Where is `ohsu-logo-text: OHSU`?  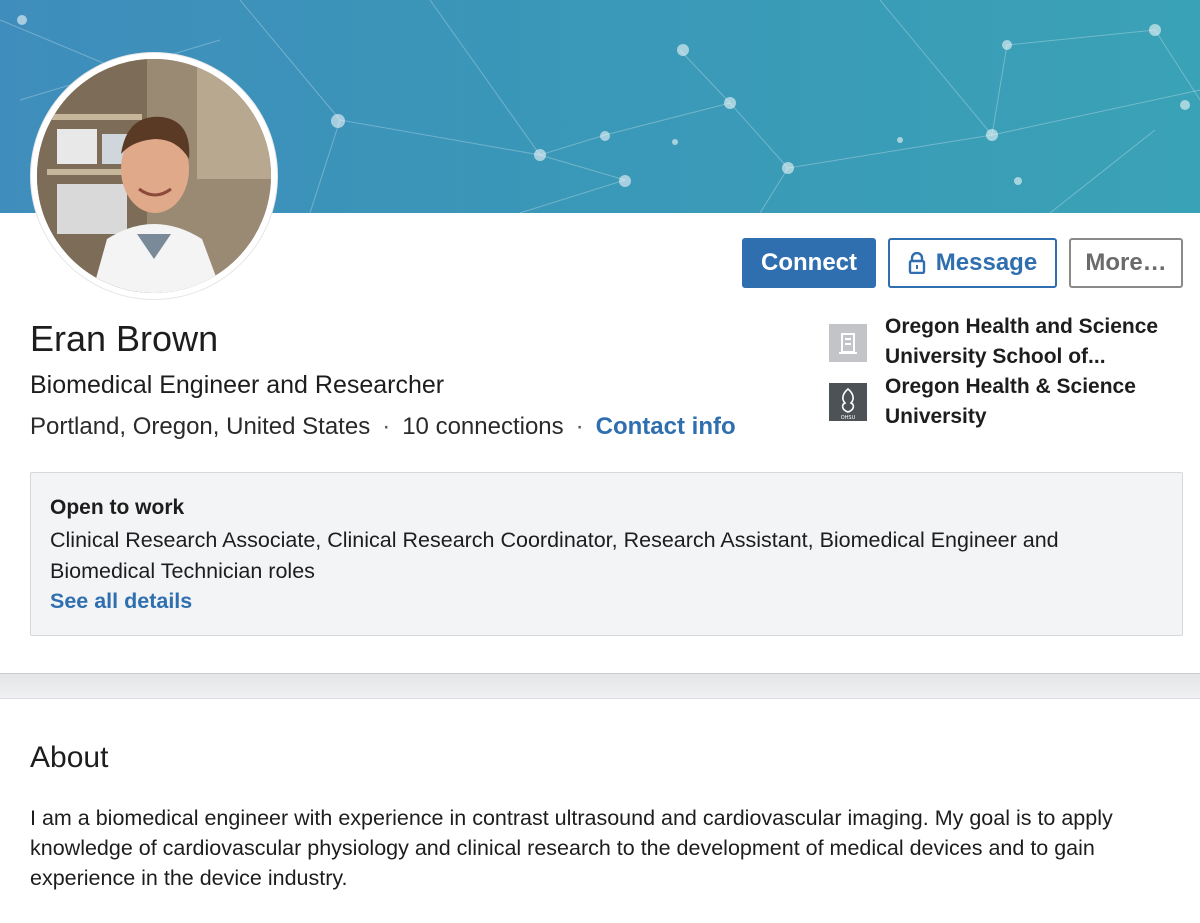
ohsu-logo-text: OHSU is located at coordinates (848, 418).